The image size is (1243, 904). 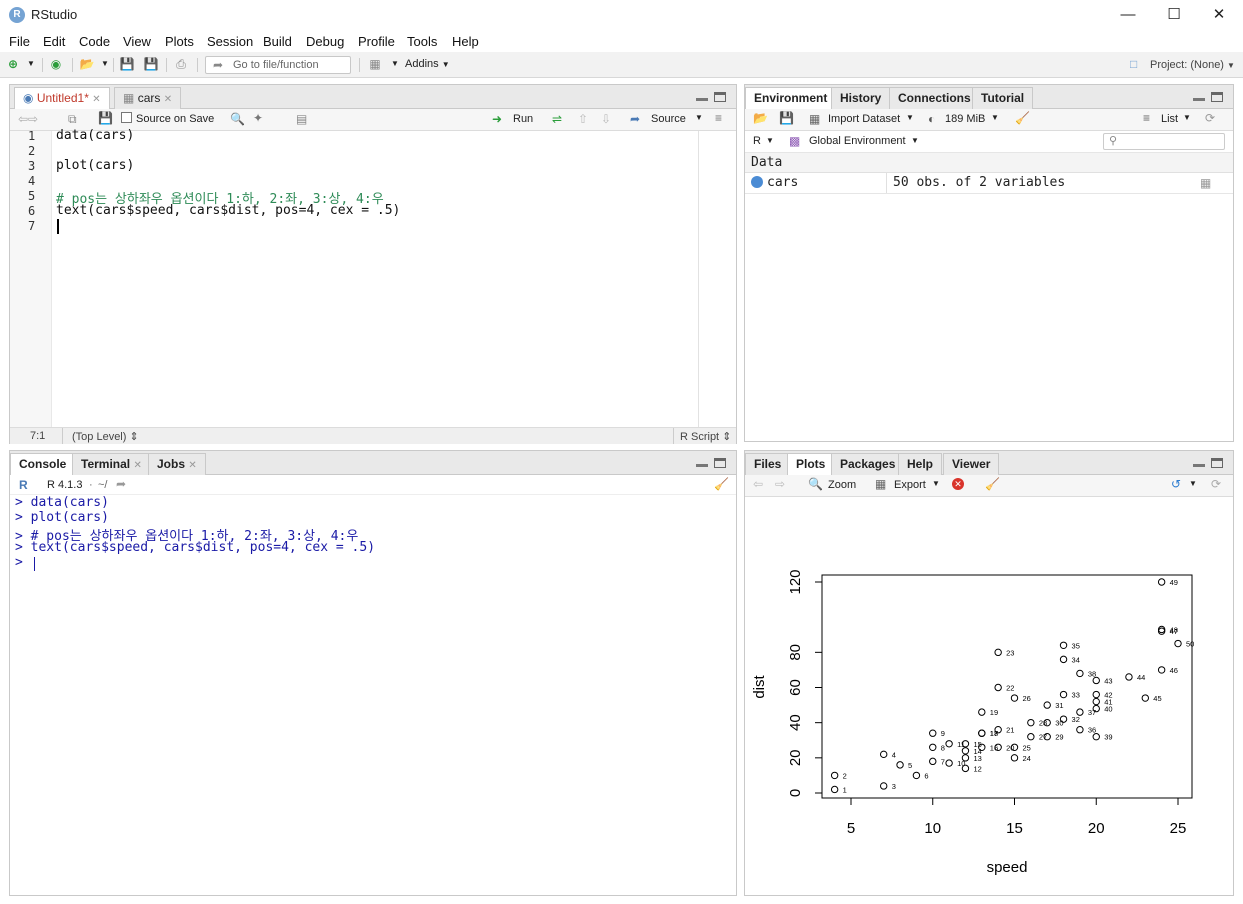 I want to click on zoom-button: Zoom, so click(x=842, y=485).